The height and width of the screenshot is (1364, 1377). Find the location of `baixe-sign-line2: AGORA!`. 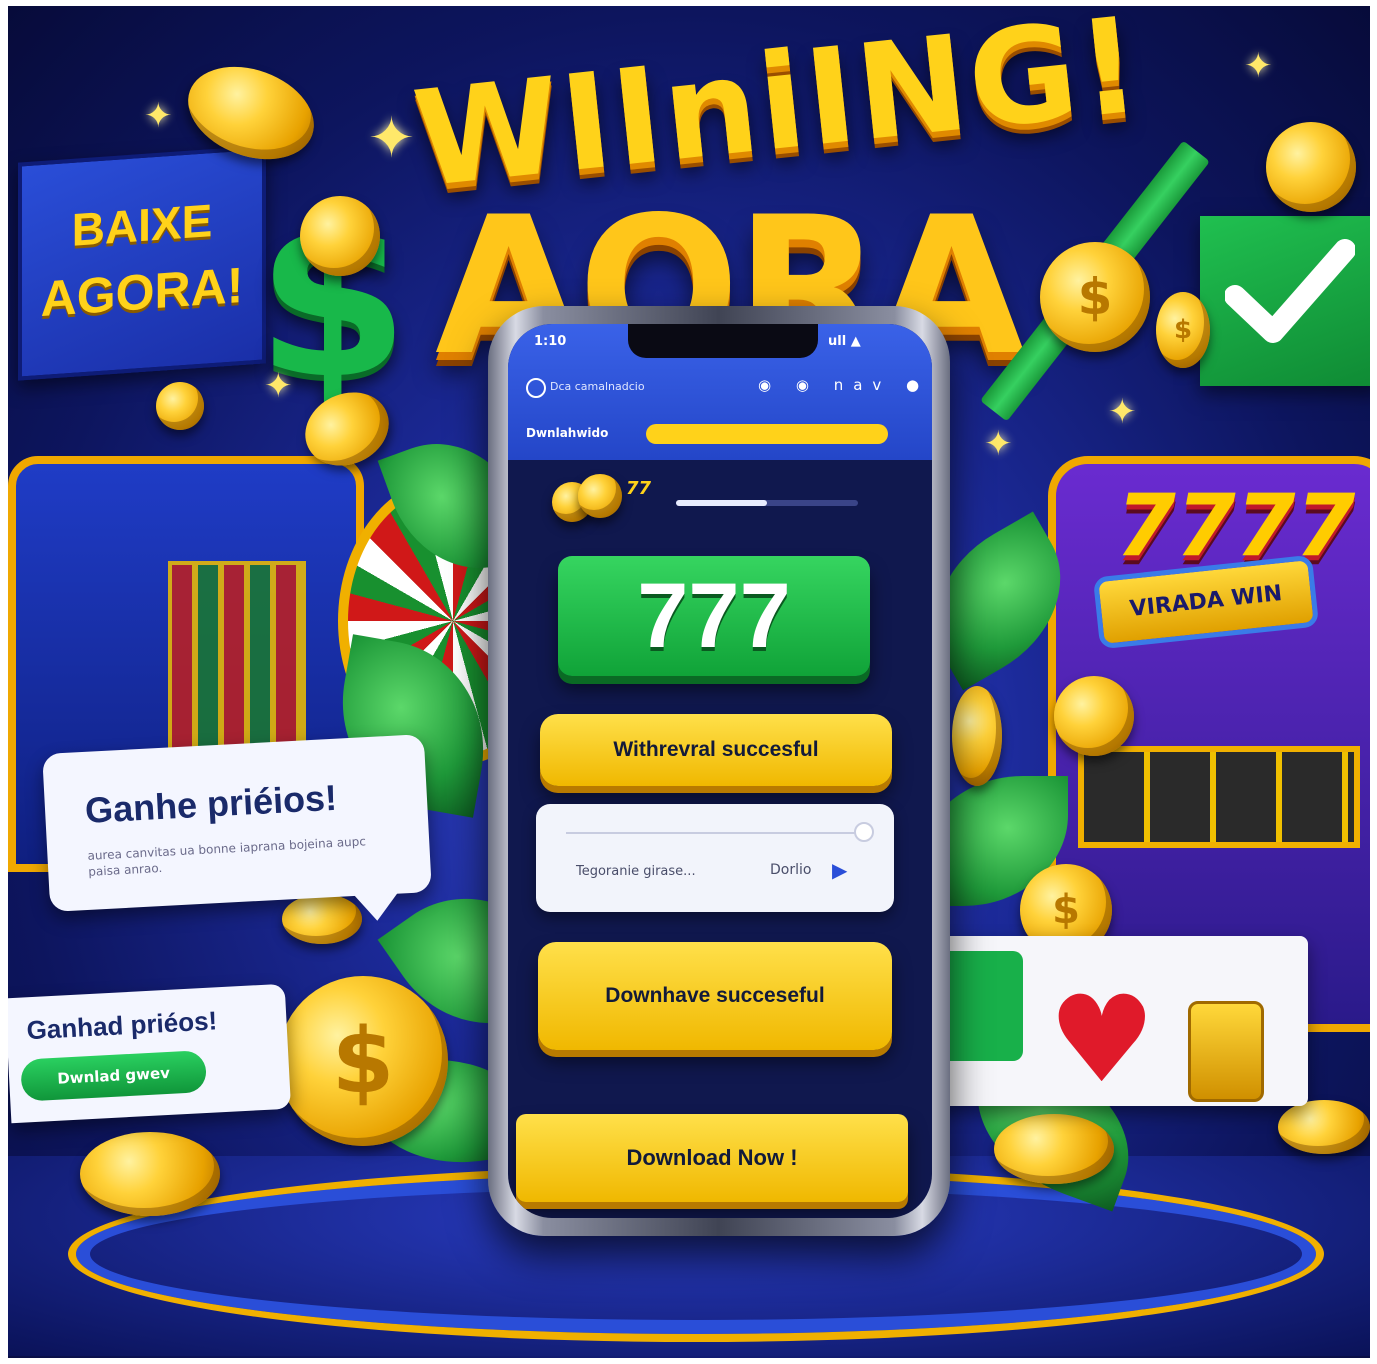

baixe-sign-line2: AGORA! is located at coordinates (142, 292).